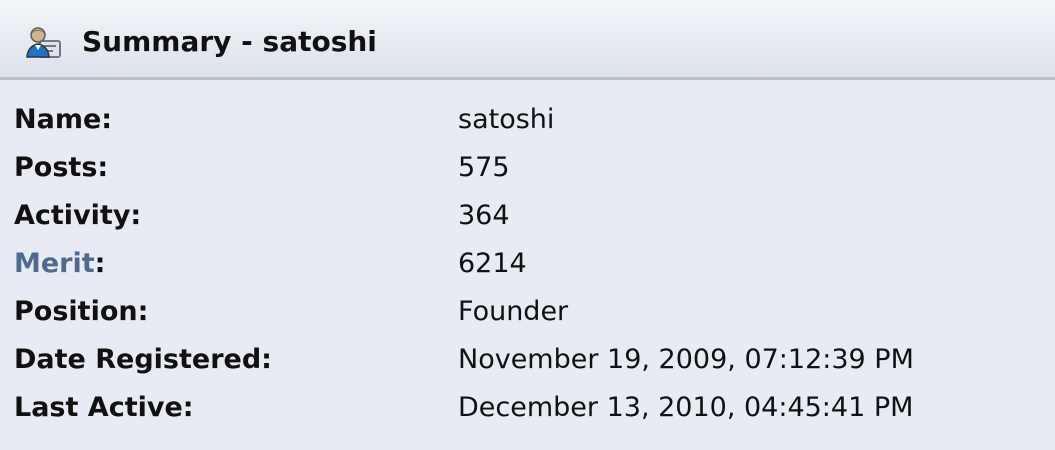 This screenshot has height=450, width=1055. Describe the element at coordinates (527, 168) in the screenshot. I see `summary-row-posts: Posts: 575` at that location.